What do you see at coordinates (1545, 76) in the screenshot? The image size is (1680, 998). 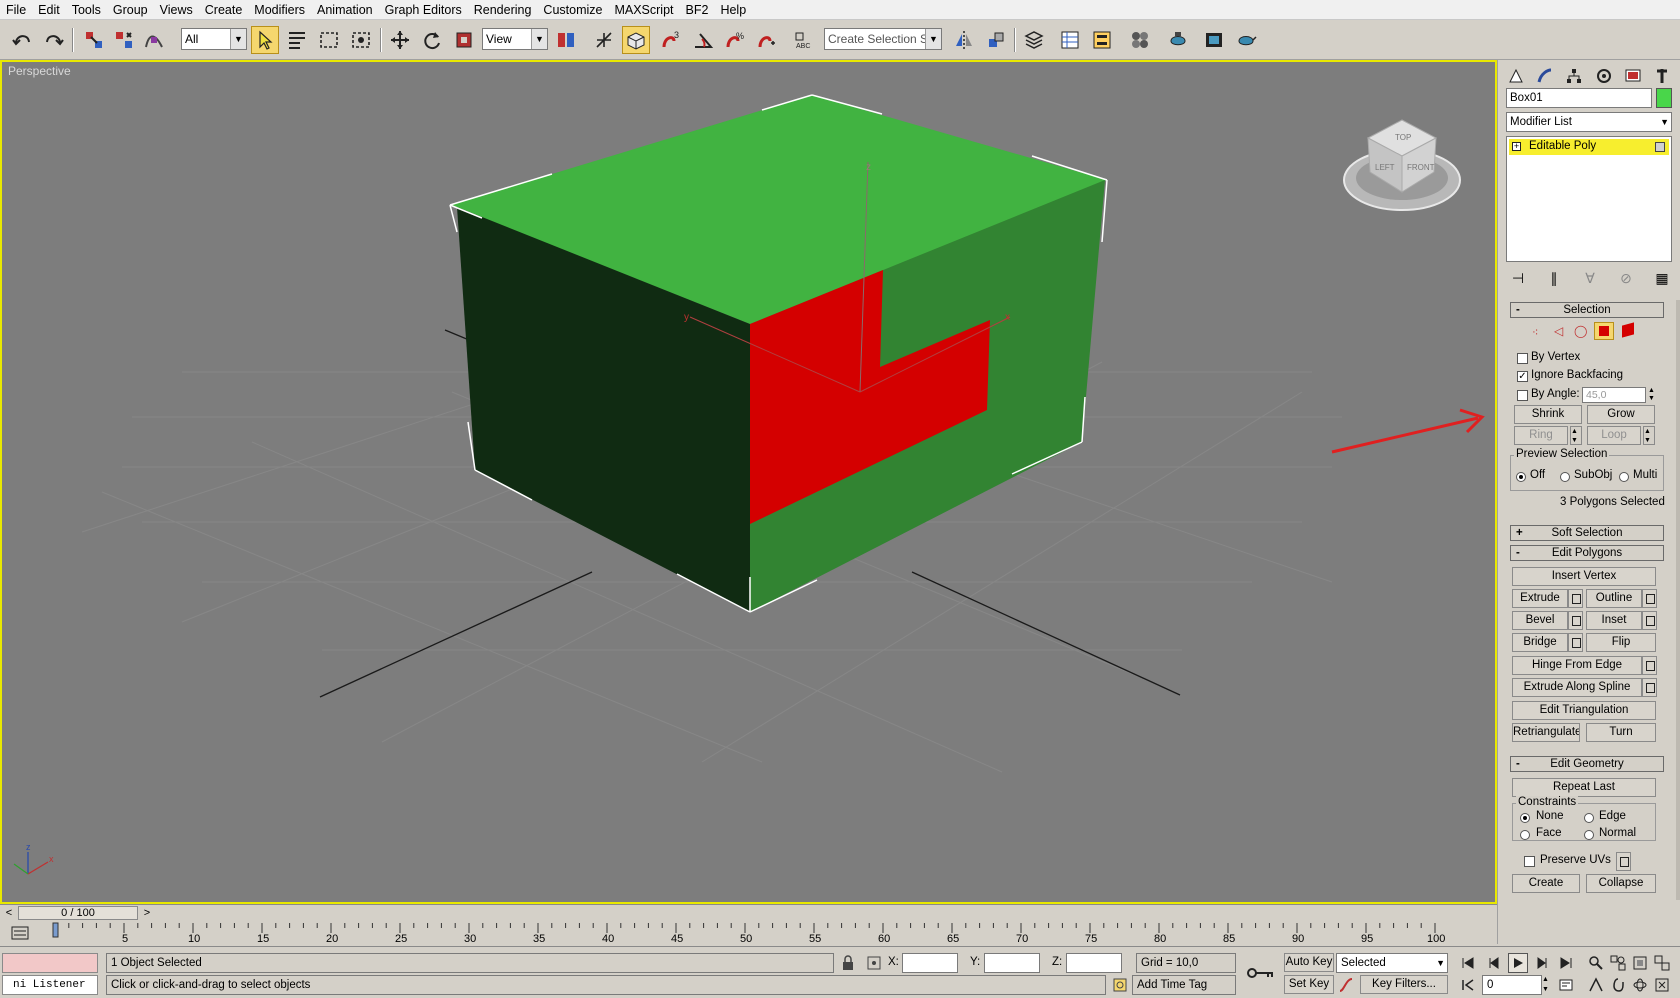 I see `modify-tab-icon` at bounding box center [1545, 76].